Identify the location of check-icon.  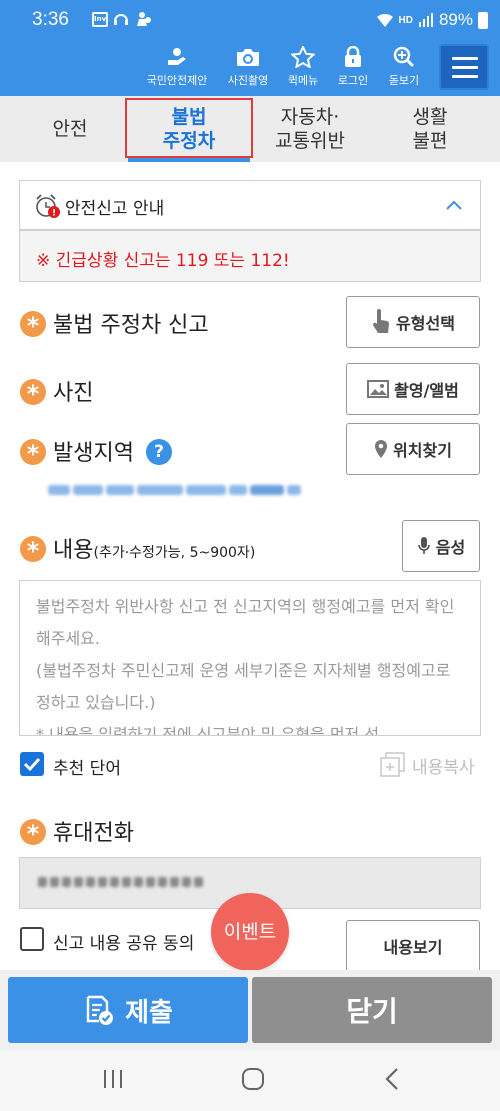
(32, 764).